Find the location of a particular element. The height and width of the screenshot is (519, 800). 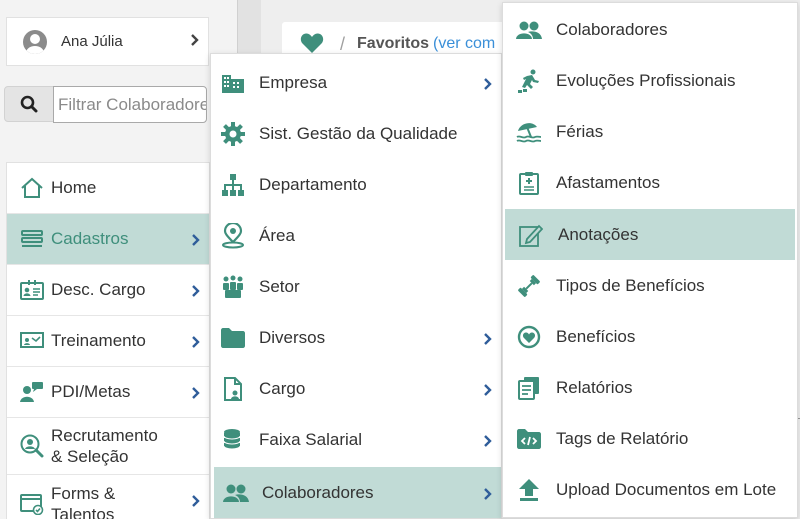

sidebar-item-desc-cargo: Desc. Cargo is located at coordinates (108, 290).